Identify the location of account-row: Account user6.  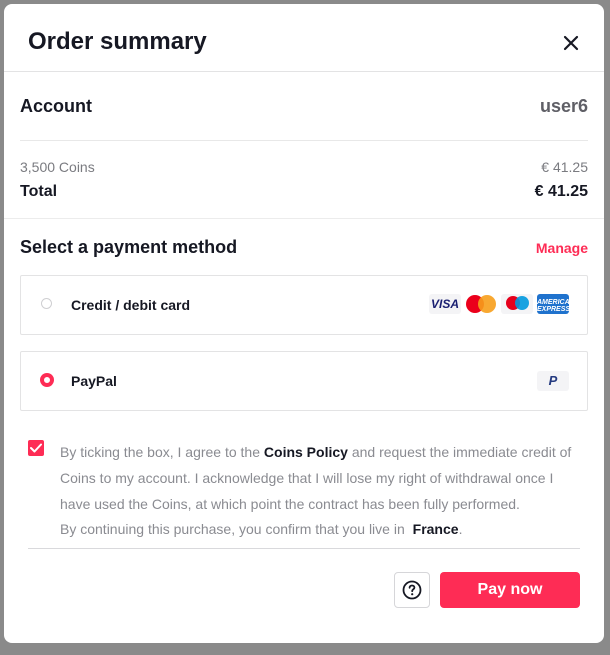
(304, 106).